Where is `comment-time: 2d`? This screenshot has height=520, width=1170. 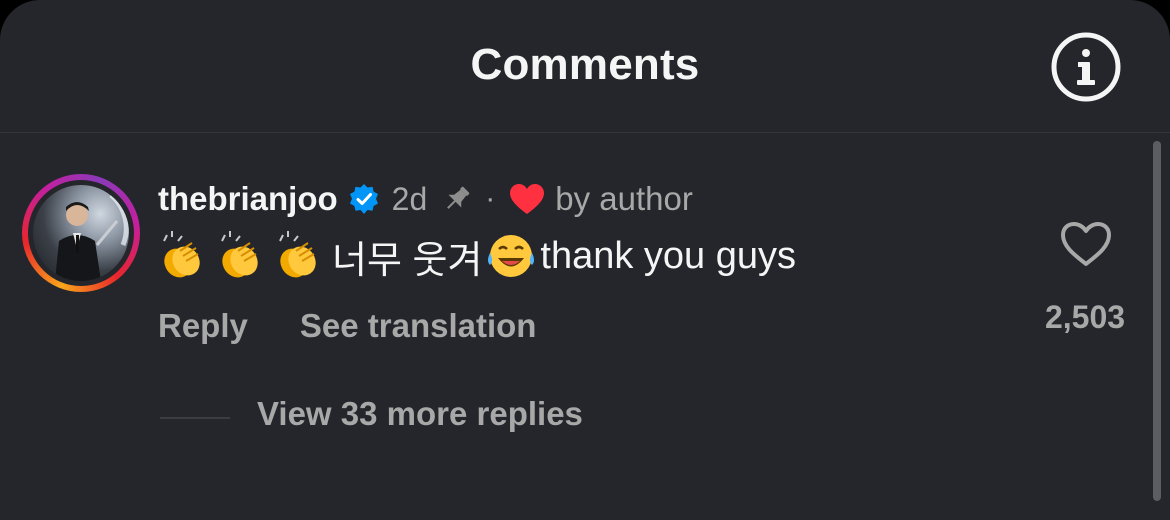 comment-time: 2d is located at coordinates (409, 198).